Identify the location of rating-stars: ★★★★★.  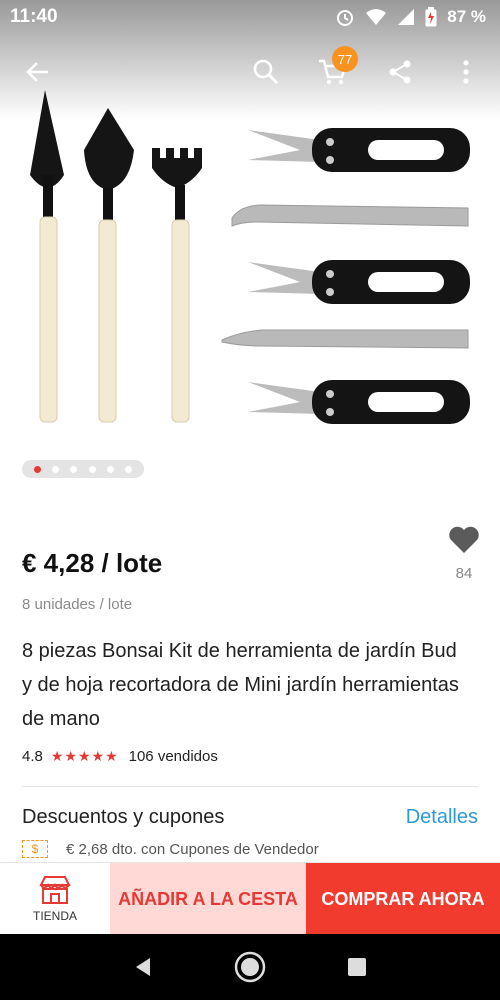
(84, 756).